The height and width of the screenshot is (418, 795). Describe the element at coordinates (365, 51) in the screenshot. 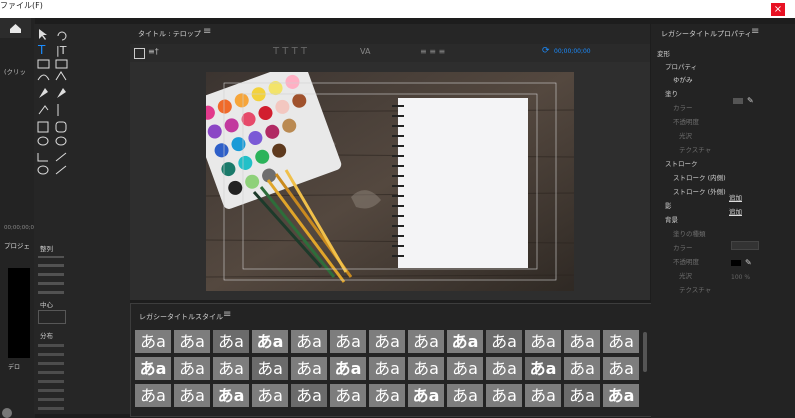

I see `kerning-icon: VA` at that location.